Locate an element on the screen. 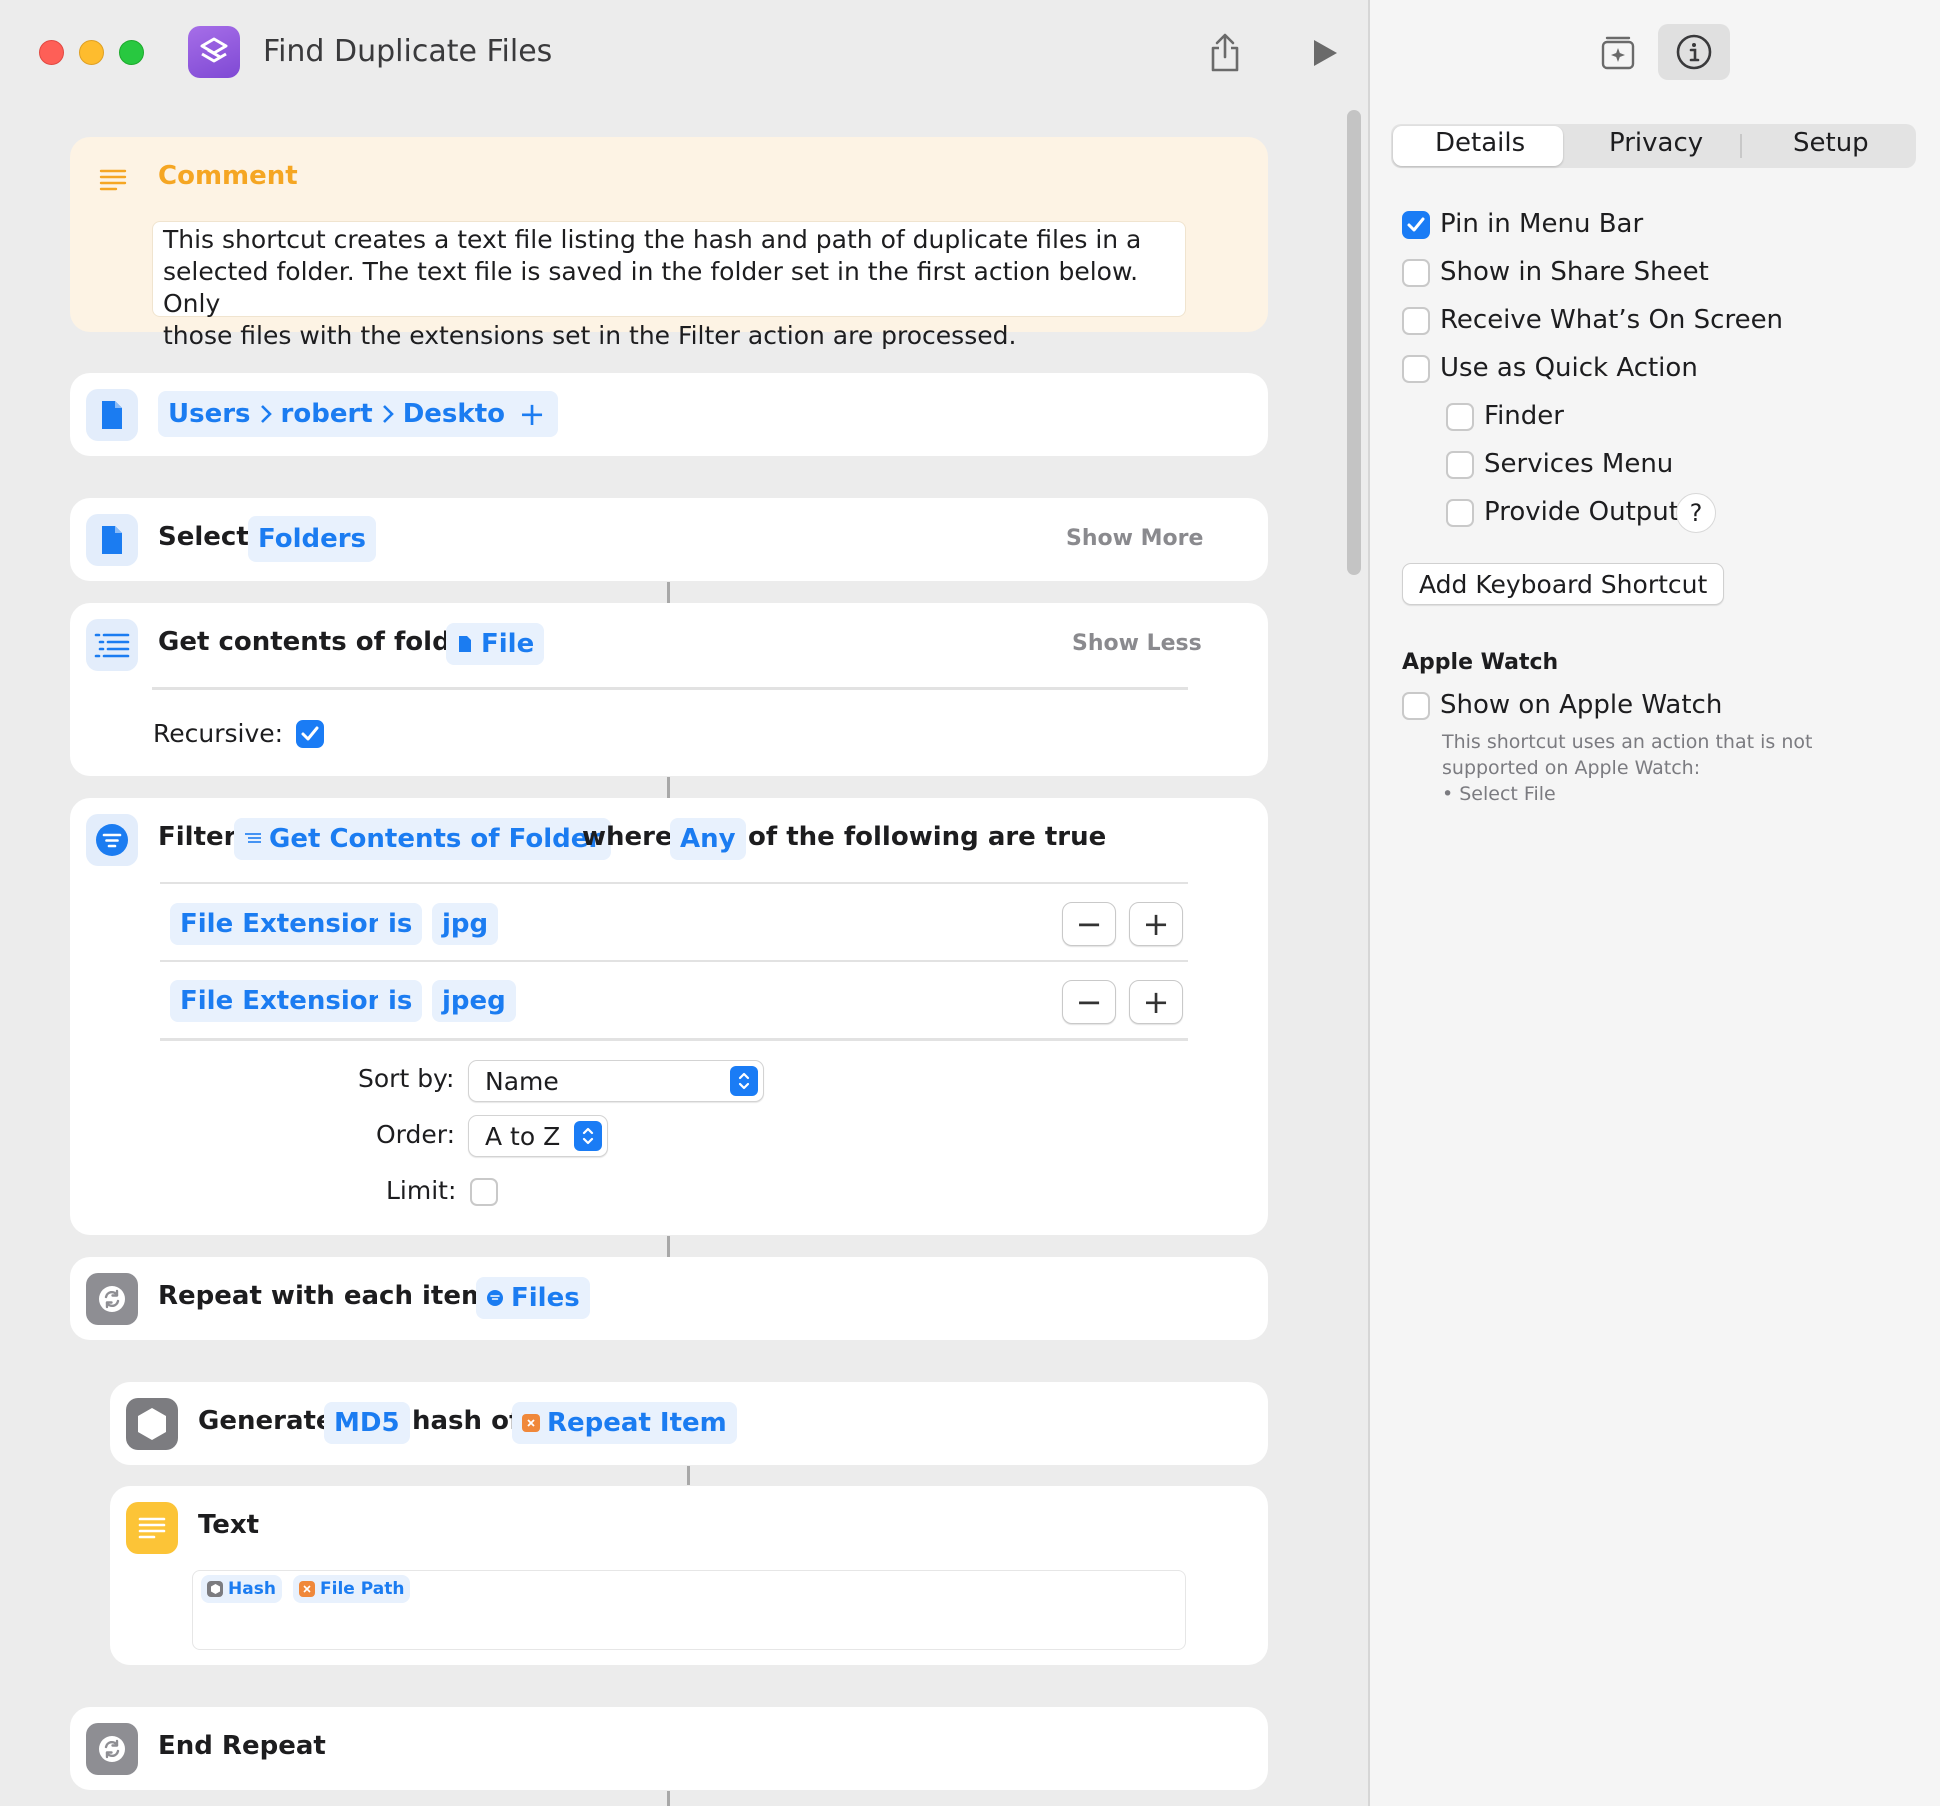 The image size is (1940, 1806). path-robert: robert is located at coordinates (327, 414).